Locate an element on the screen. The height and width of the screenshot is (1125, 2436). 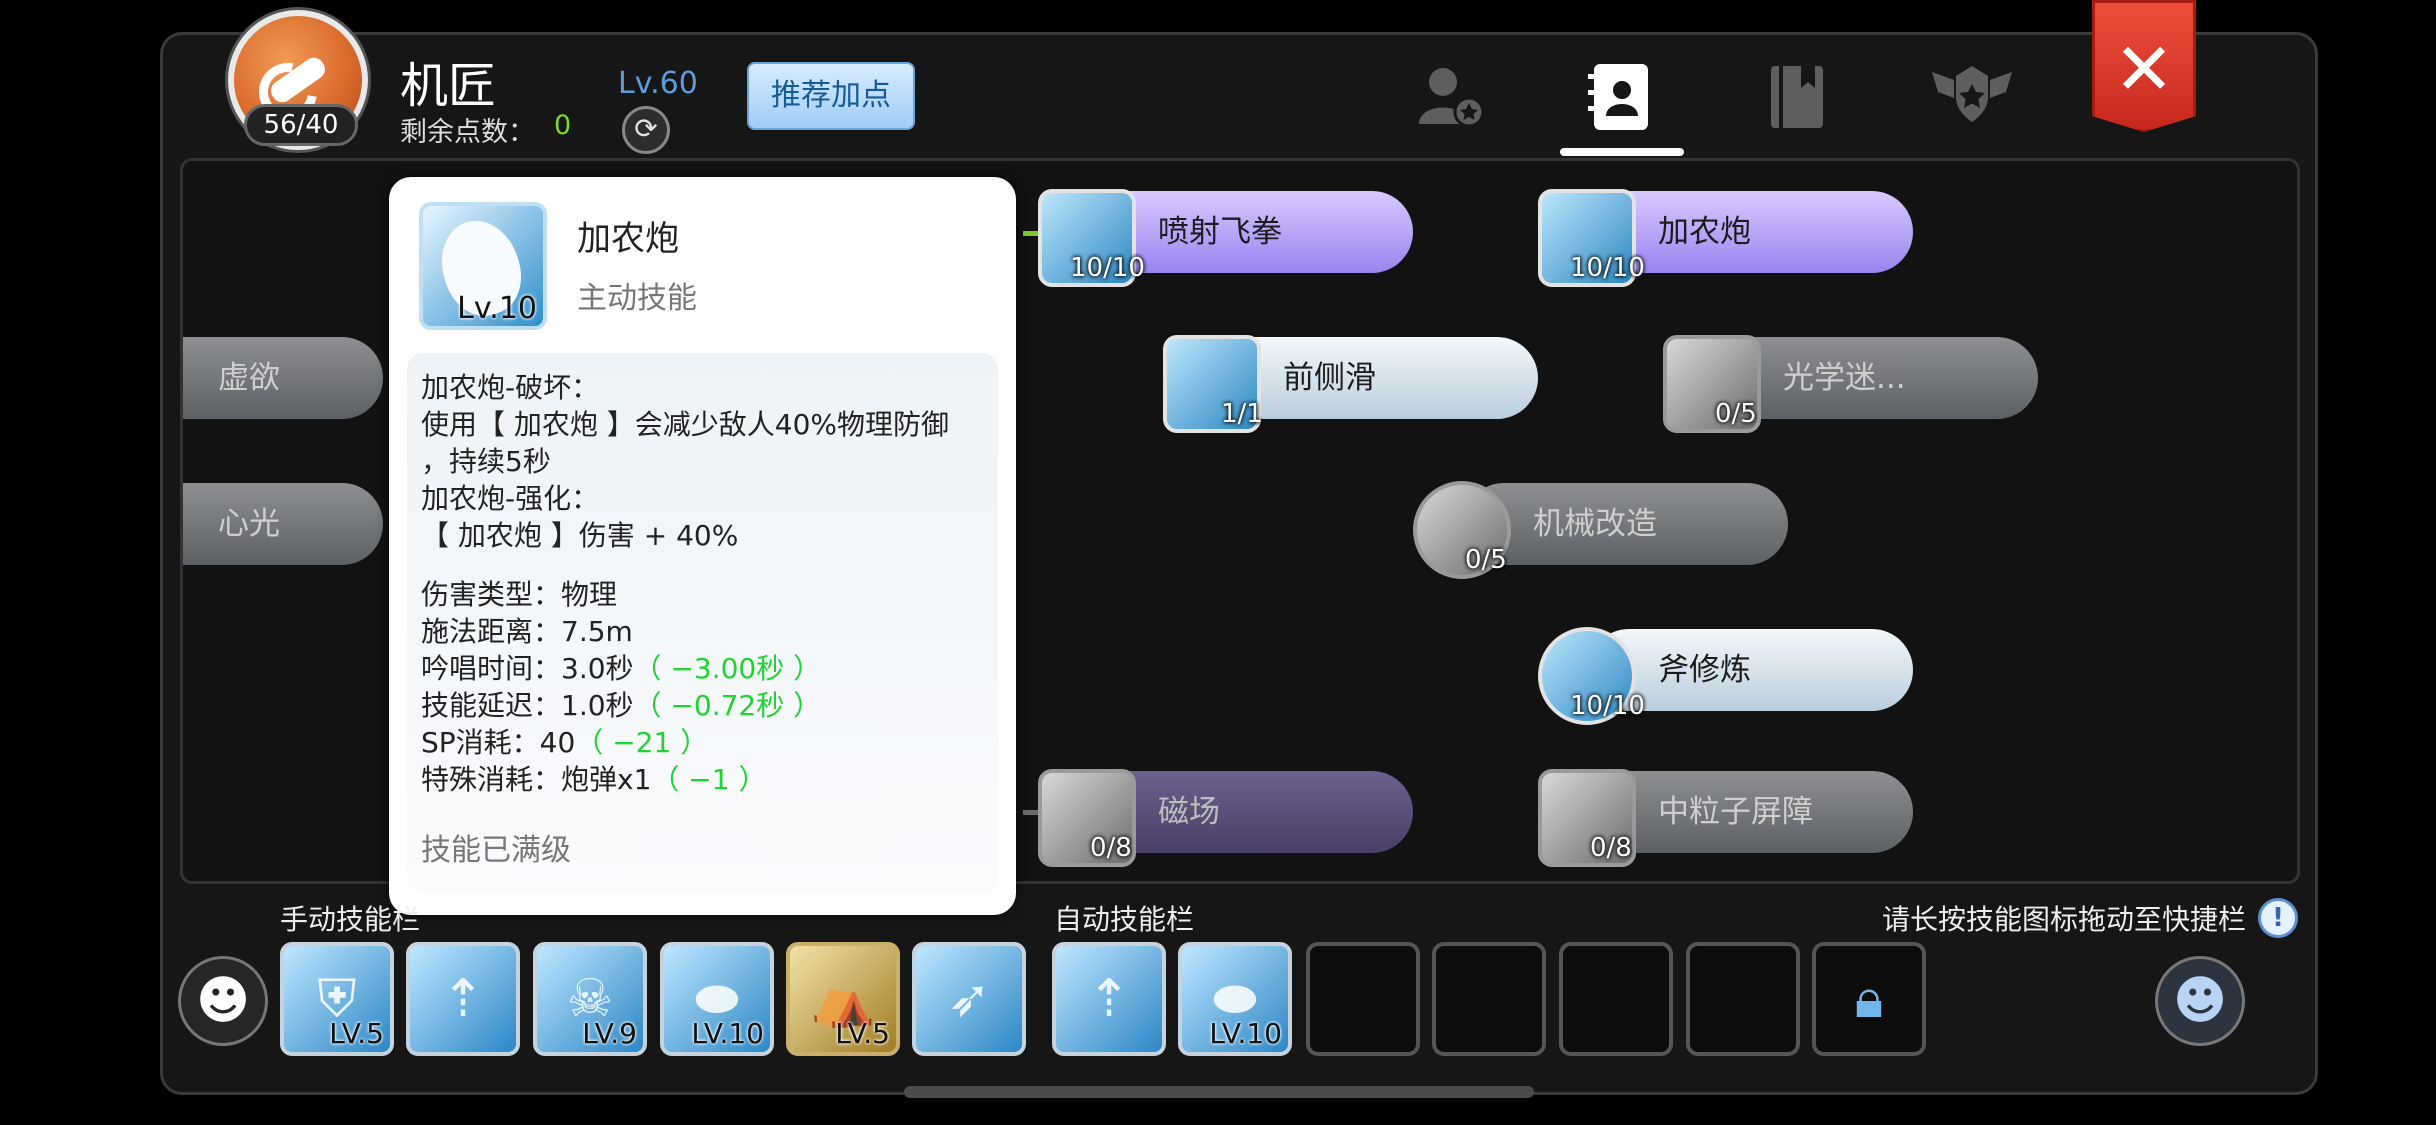
character-level: Lv.60 is located at coordinates (658, 83).